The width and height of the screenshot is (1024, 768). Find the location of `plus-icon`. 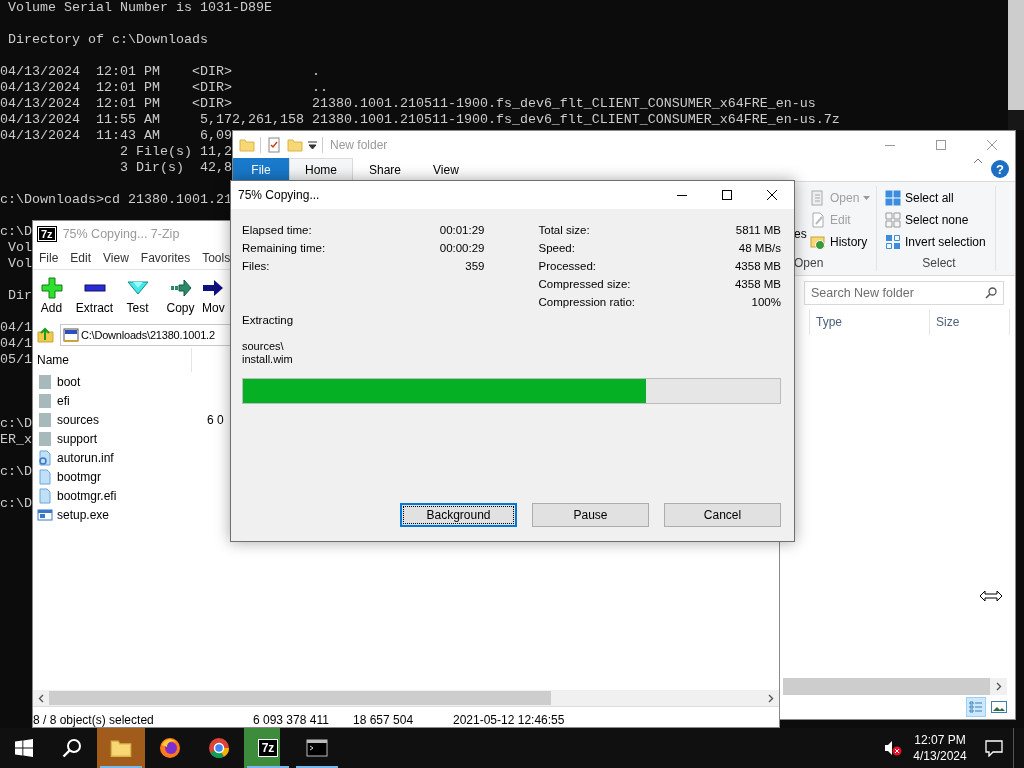

plus-icon is located at coordinates (51, 288).